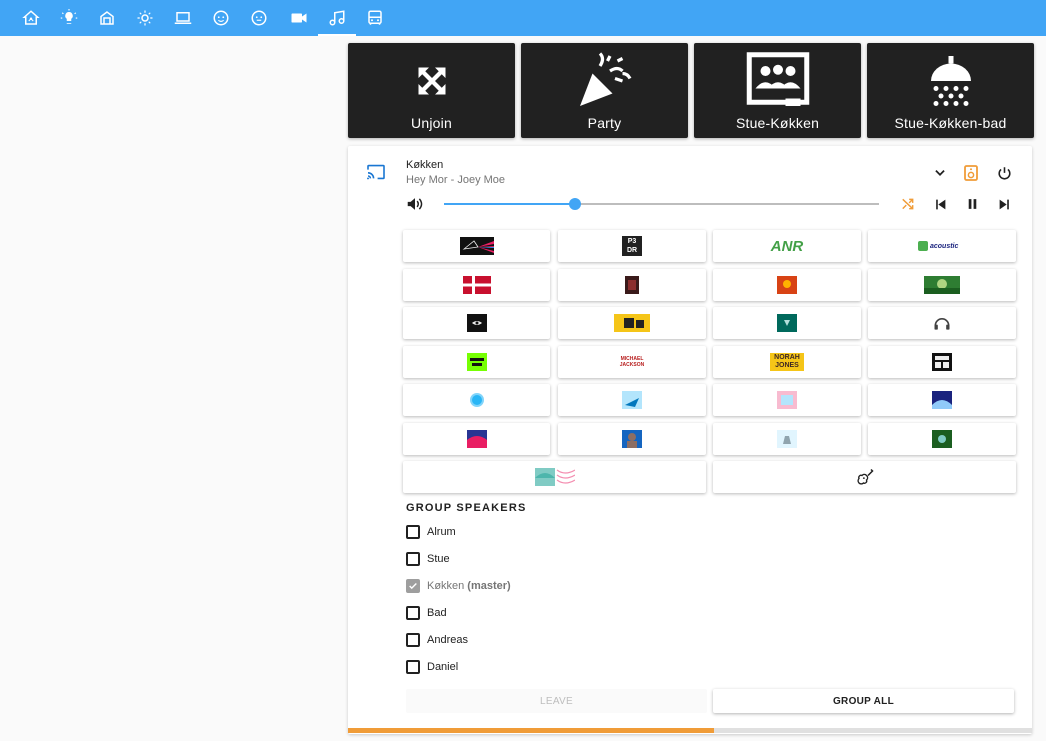 This screenshot has width=1046, height=741. I want to click on scene-stue-kokken-button: Stue-Køkken, so click(777, 90).